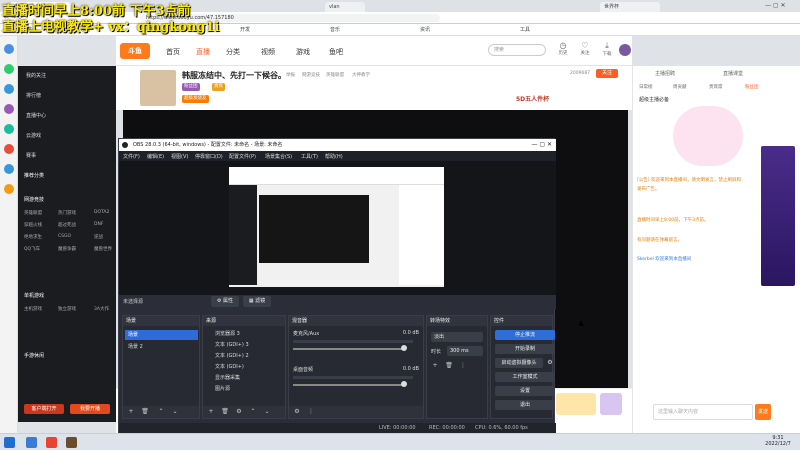 This screenshot has width=800, height=450. I want to click on avatar, so click(625, 50).